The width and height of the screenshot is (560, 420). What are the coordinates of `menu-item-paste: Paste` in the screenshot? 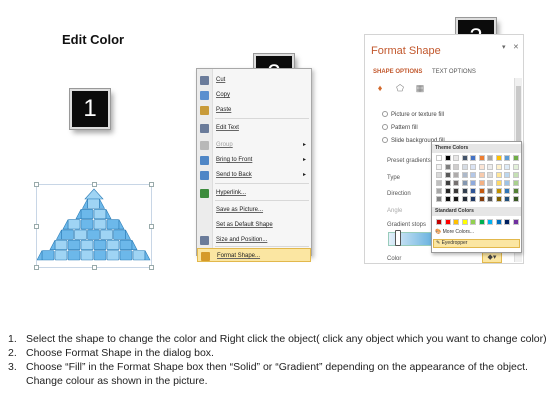 It's located at (254, 110).